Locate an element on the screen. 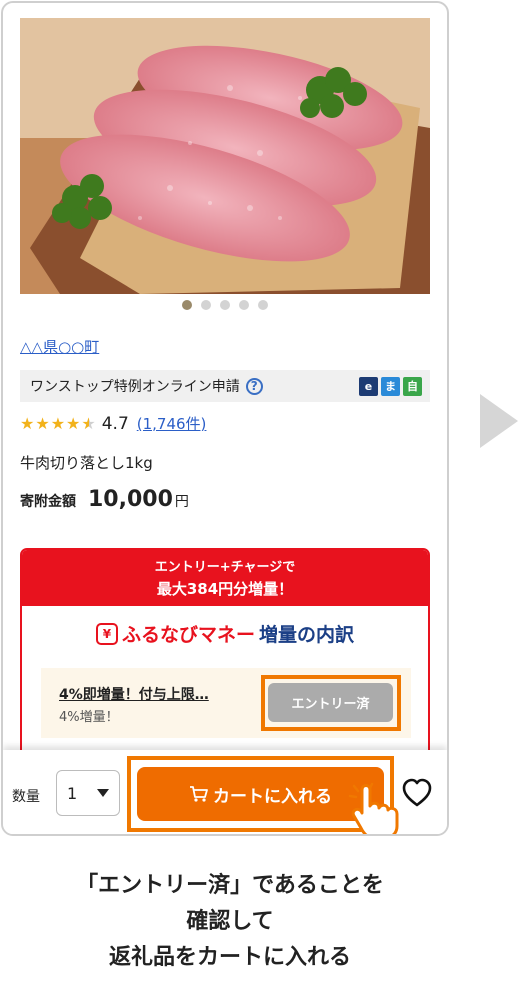 This screenshot has height=984, width=518. add-to-cart-label: カートに入れる is located at coordinates (272, 796).